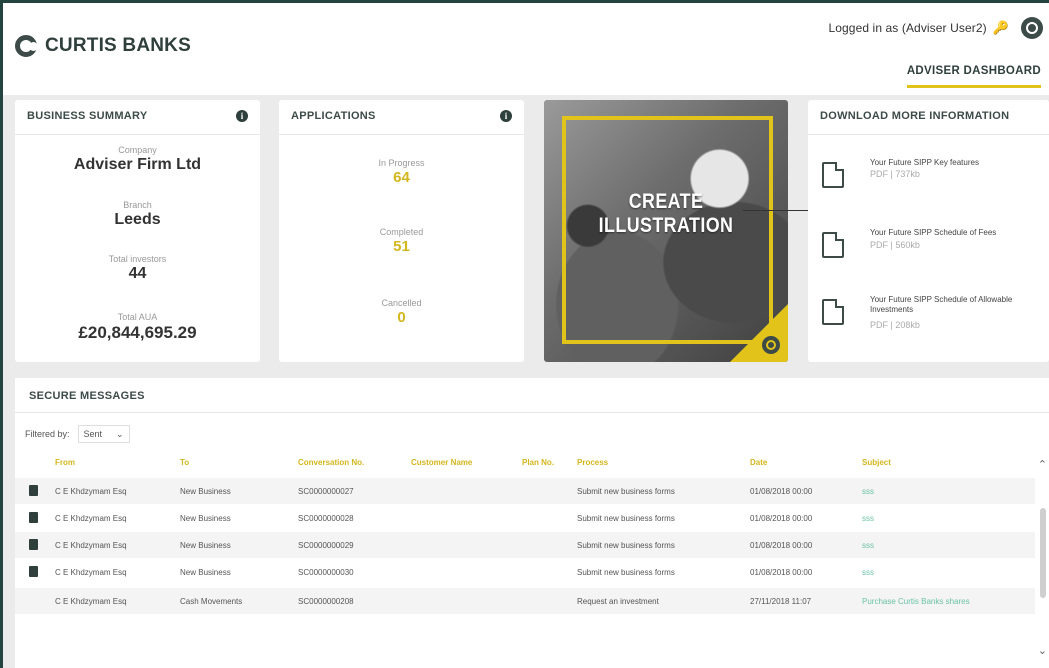 The height and width of the screenshot is (668, 1049). Describe the element at coordinates (401, 303) in the screenshot. I see `cancelled-label: Cancelled` at that location.